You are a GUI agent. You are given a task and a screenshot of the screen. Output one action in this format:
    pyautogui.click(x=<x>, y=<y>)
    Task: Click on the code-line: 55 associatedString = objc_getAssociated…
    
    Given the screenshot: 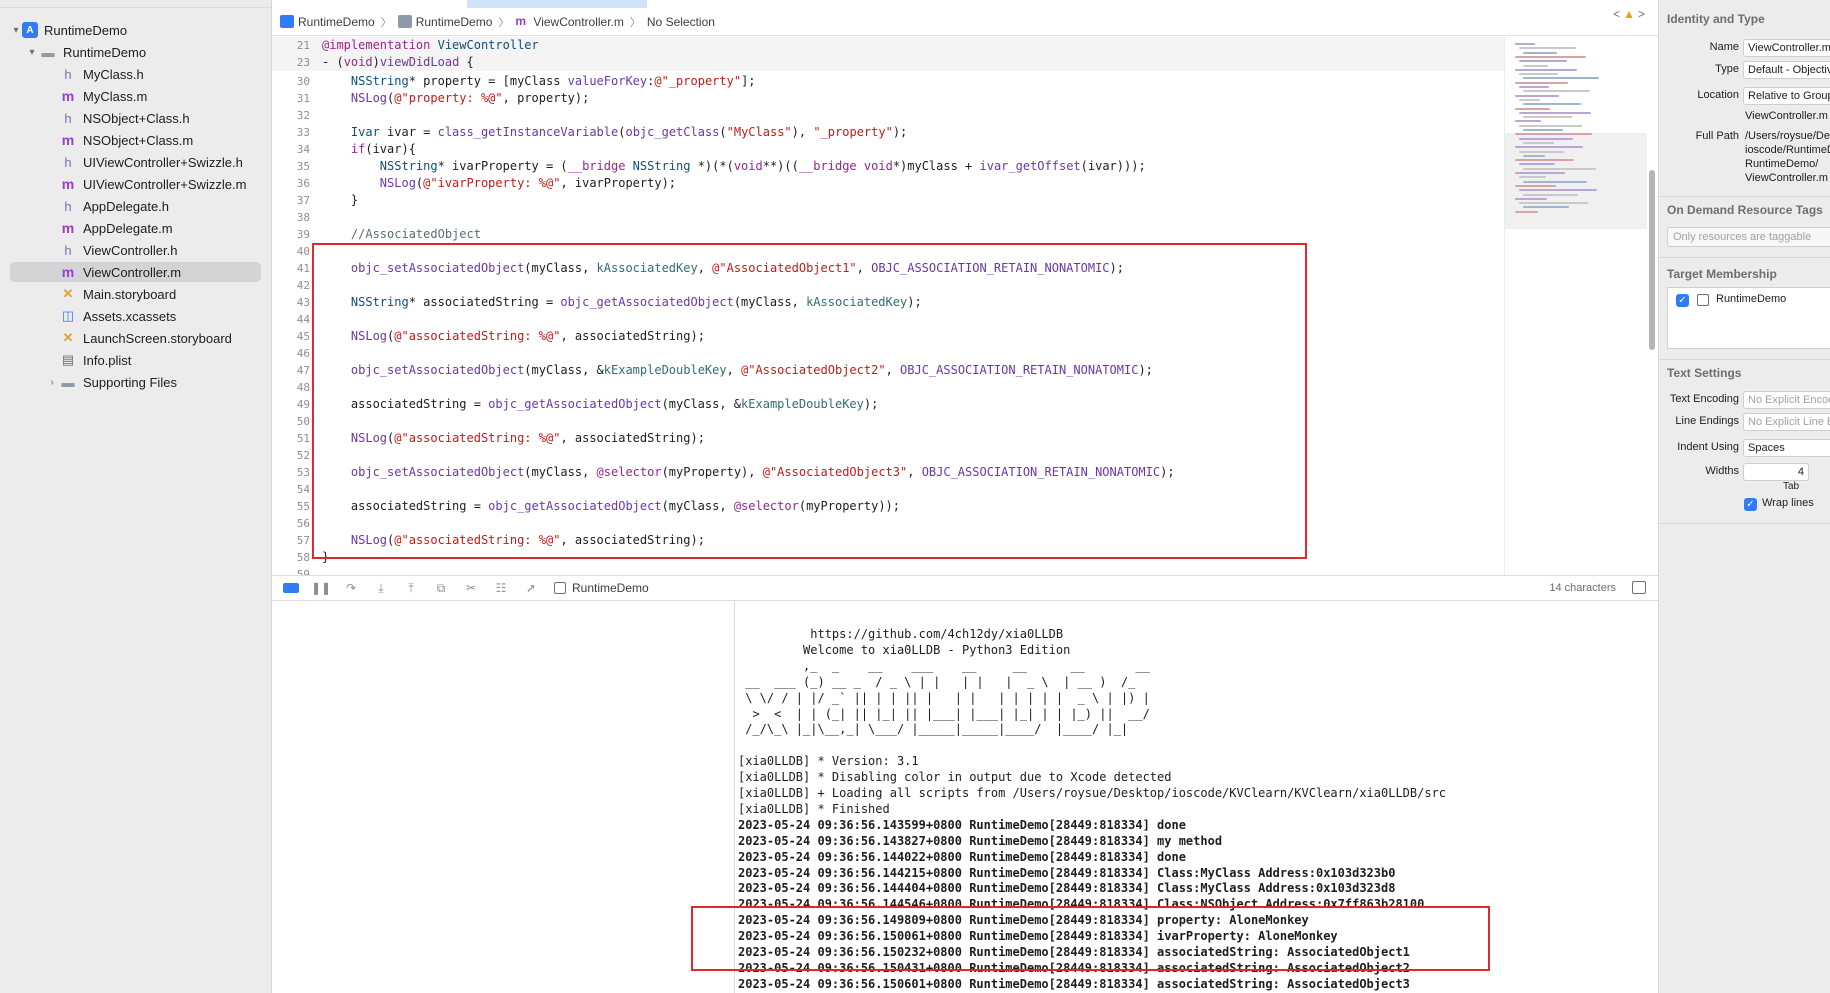 What is the action you would take?
    pyautogui.click(x=888, y=506)
    